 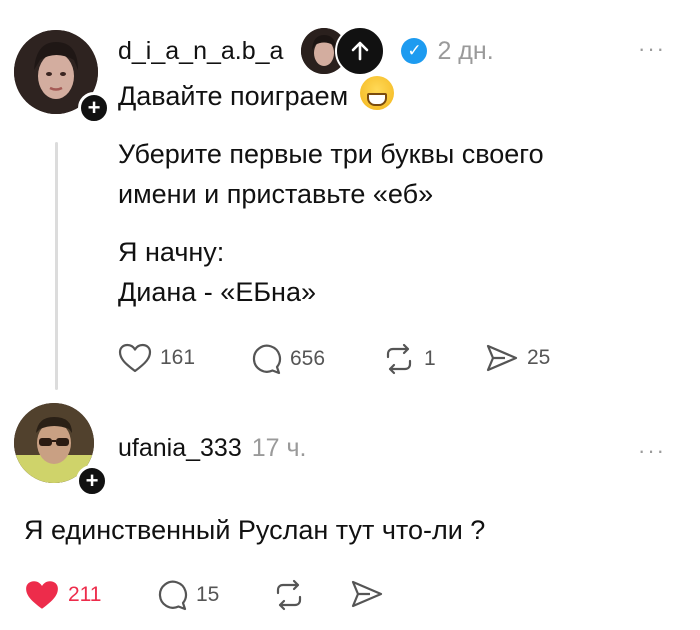 What do you see at coordinates (376, 93) in the screenshot?
I see `grinning-emoji-icon` at bounding box center [376, 93].